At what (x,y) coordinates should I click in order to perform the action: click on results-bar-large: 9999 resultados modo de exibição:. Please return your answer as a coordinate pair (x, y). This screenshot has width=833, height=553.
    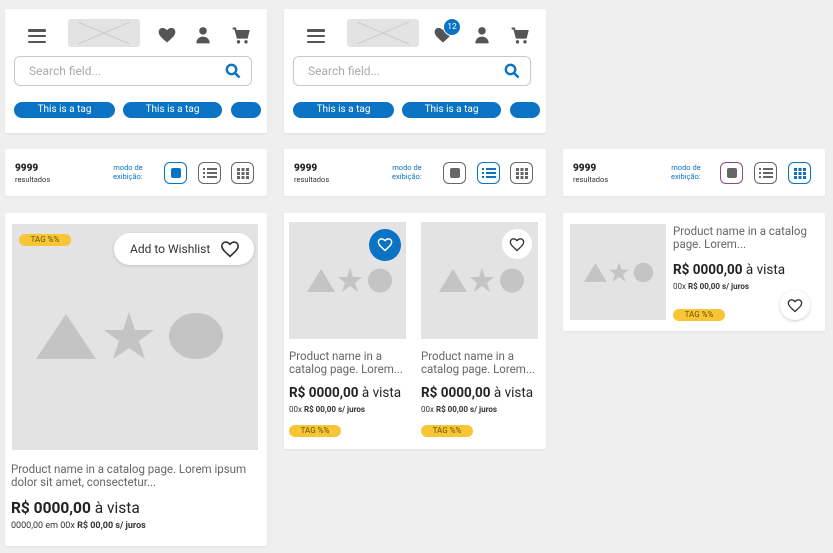
    Looking at the image, I should click on (136, 172).